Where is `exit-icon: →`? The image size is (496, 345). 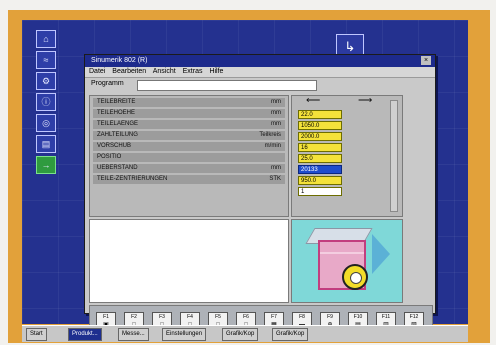
exit-icon: → is located at coordinates (46, 165).